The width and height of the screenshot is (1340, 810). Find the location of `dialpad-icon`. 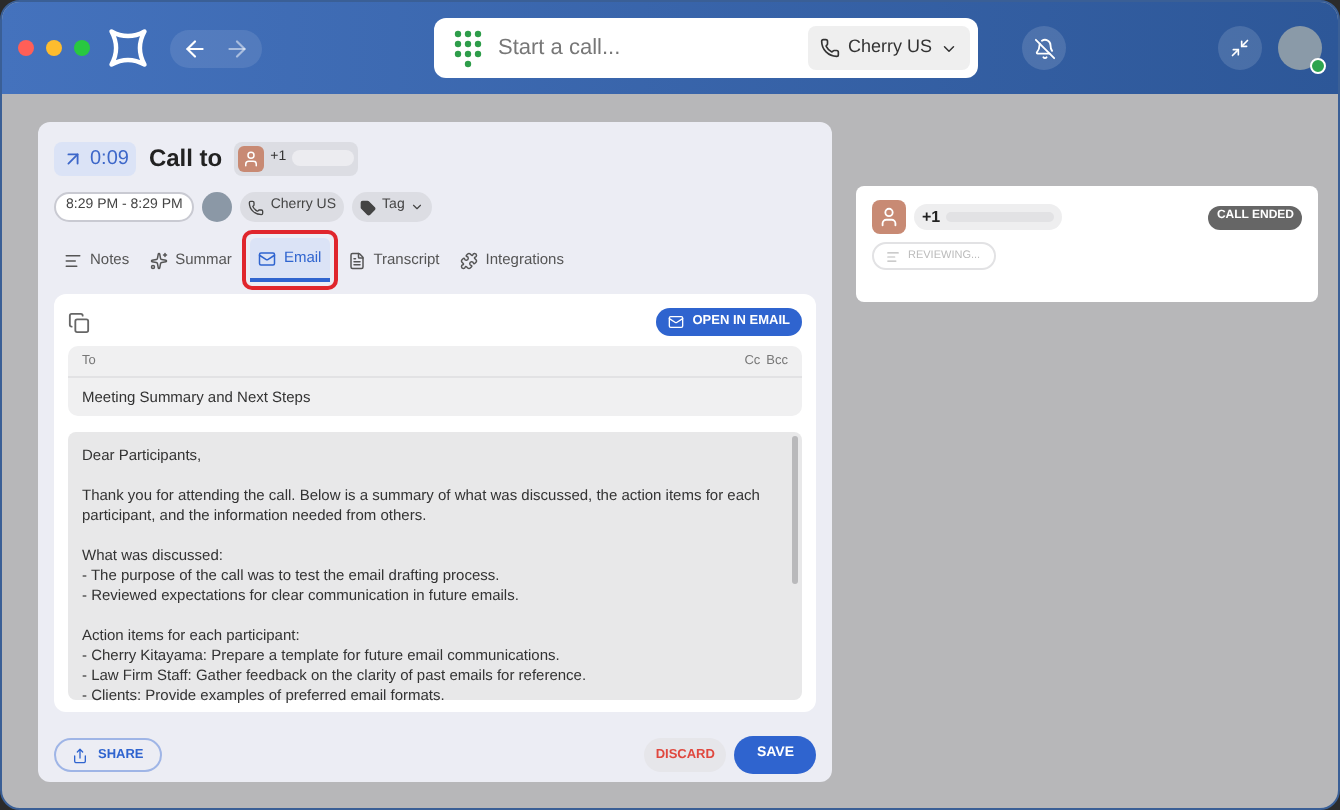

dialpad-icon is located at coordinates (468, 48).